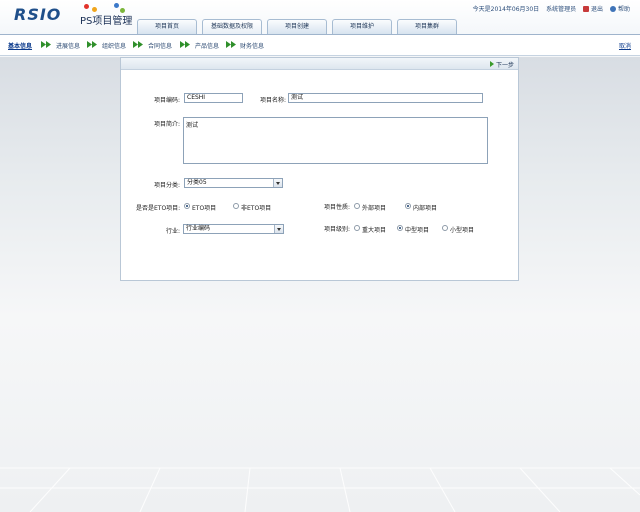 The image size is (640, 512). Describe the element at coordinates (506, 9) in the screenshot. I see `date-text: 今天是2014年06月30日` at that location.